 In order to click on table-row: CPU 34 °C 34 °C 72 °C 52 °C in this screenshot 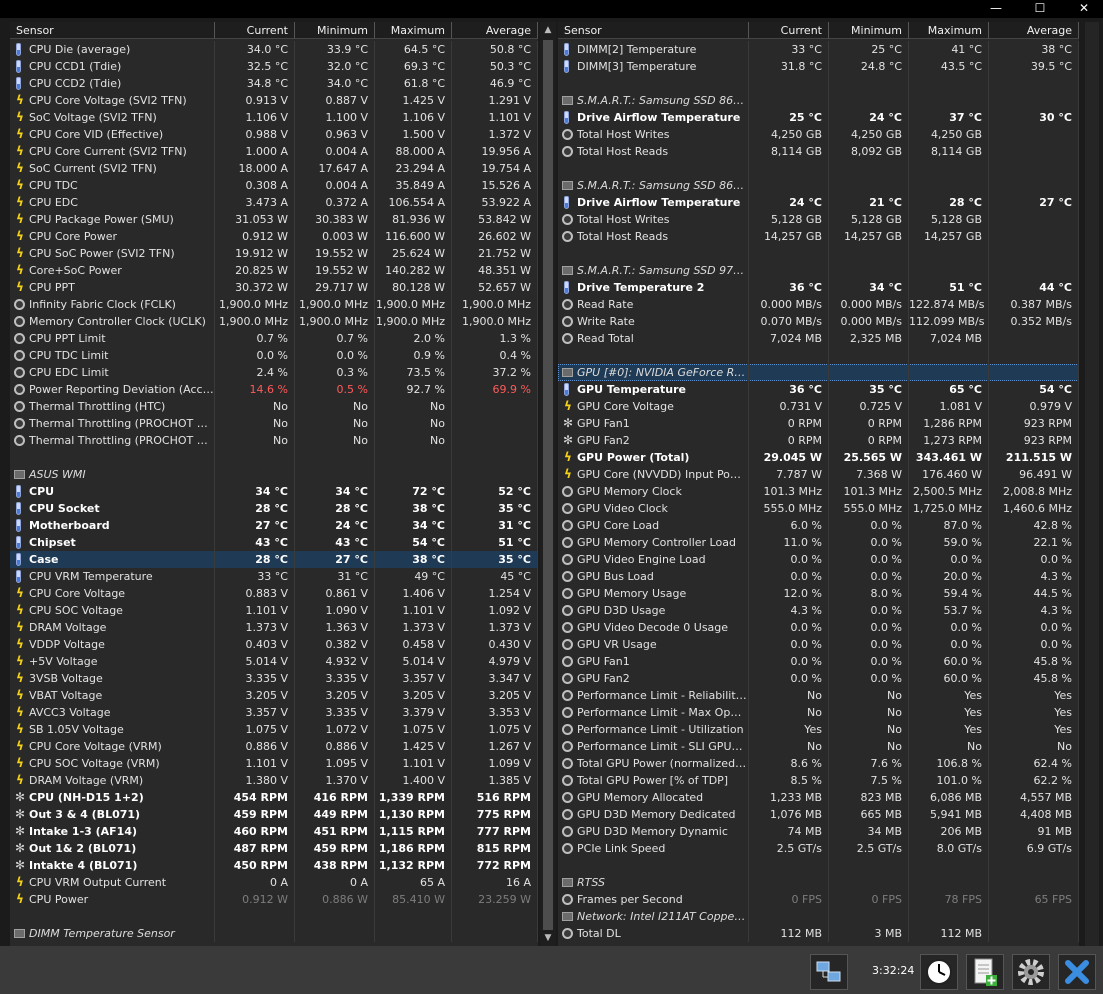, I will do `click(274, 491)`.